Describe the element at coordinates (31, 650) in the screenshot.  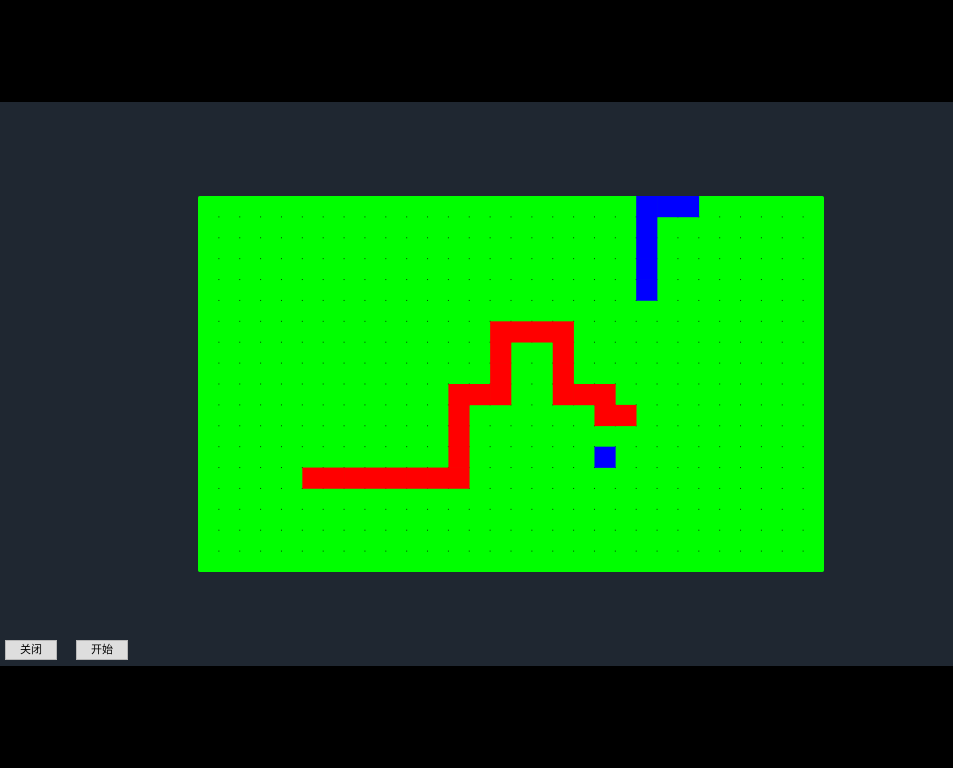
I see `close-button: 关闭` at that location.